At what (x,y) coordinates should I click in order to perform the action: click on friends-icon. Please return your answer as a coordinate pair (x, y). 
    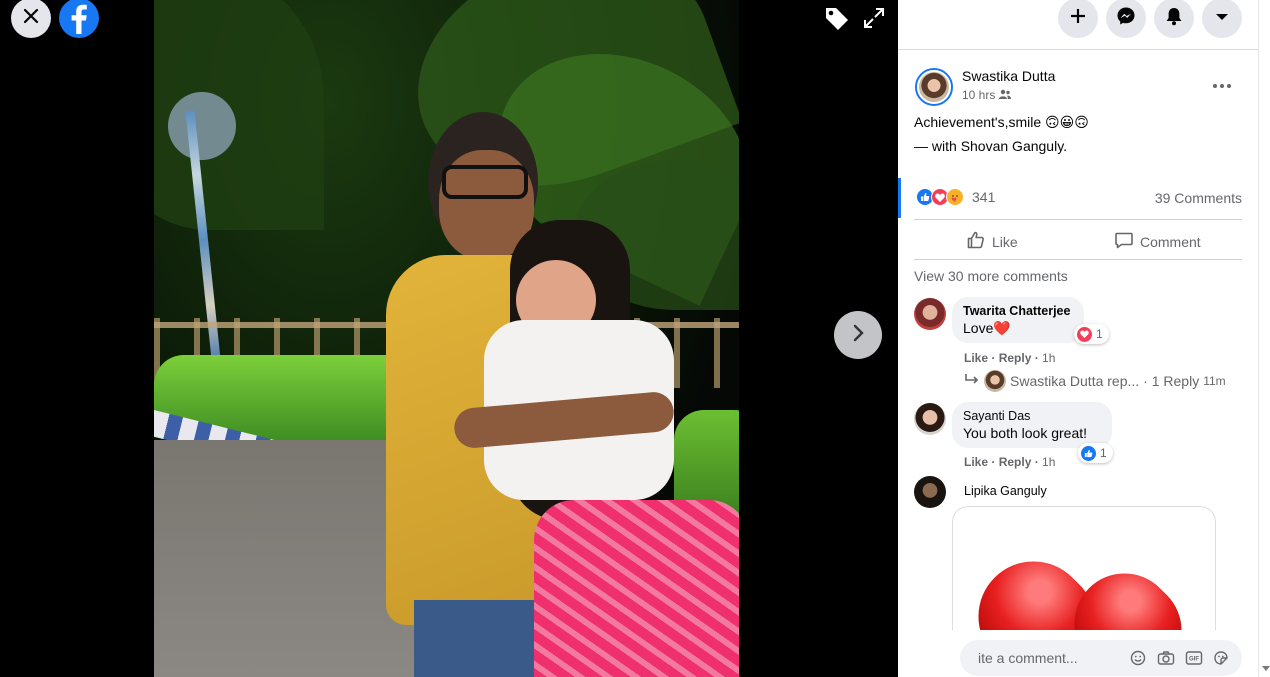
    Looking at the image, I should click on (1005, 95).